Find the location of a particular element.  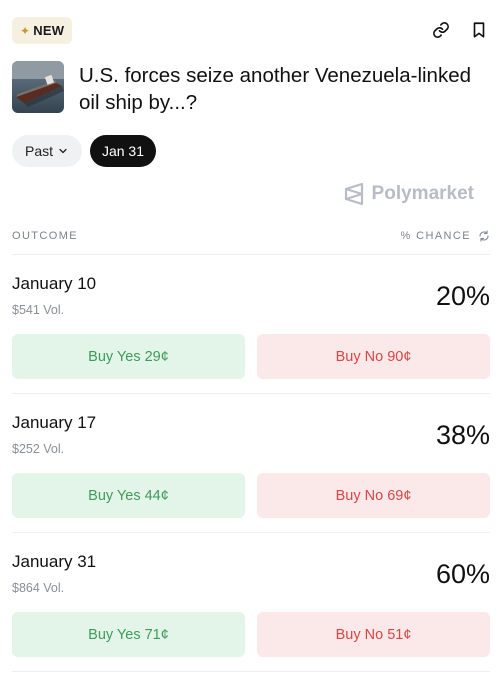

refresh-icon is located at coordinates (484, 236).